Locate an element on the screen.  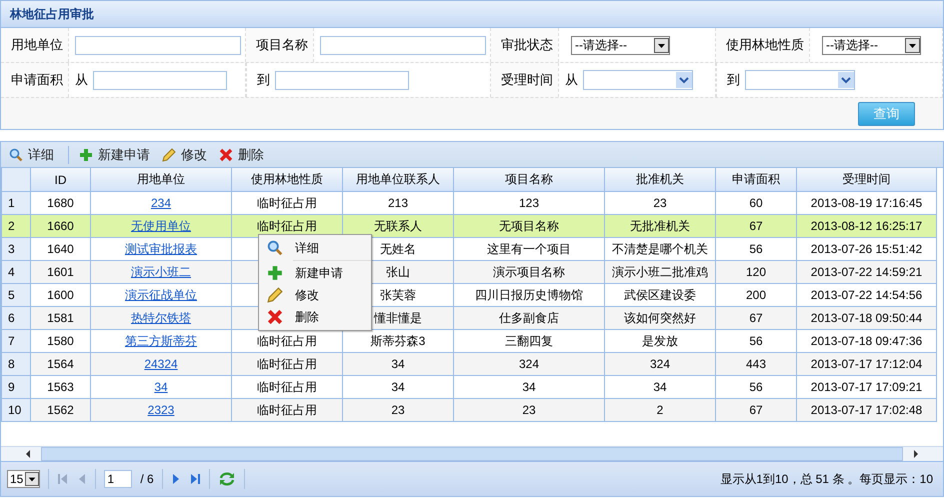
table-cell: 武侯区建设委 is located at coordinates (660, 295).